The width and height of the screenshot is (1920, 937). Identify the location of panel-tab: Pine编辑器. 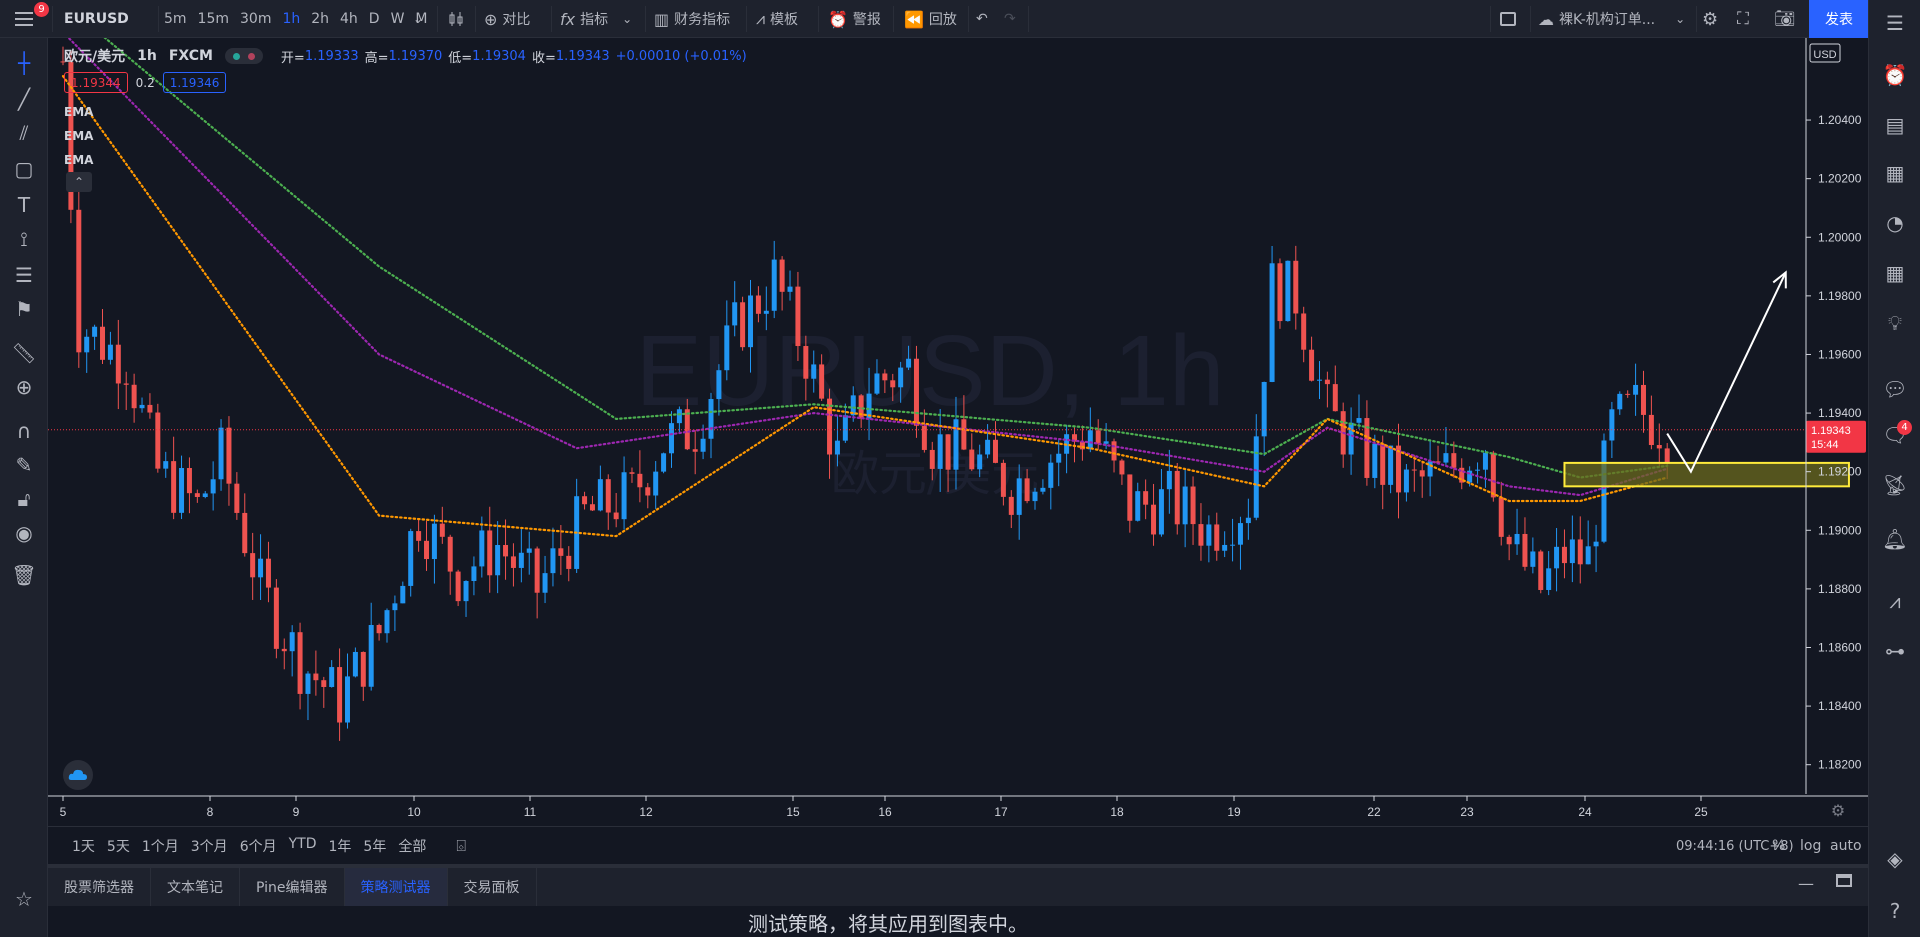
(292, 887).